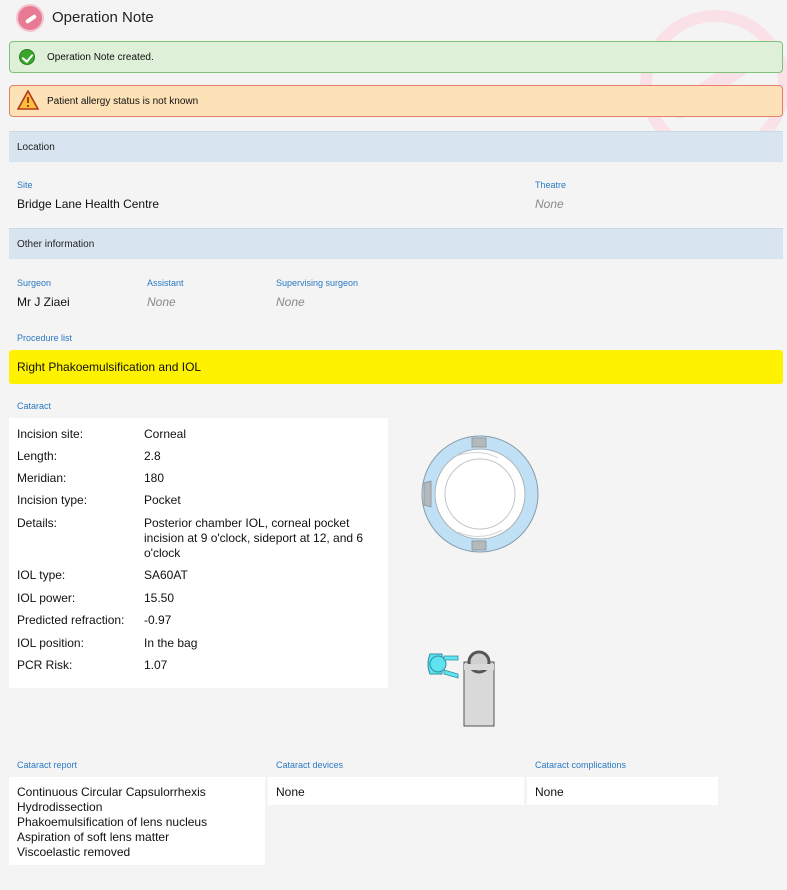  Describe the element at coordinates (165, 434) in the screenshot. I see `incision-site-value: Corneal` at that location.